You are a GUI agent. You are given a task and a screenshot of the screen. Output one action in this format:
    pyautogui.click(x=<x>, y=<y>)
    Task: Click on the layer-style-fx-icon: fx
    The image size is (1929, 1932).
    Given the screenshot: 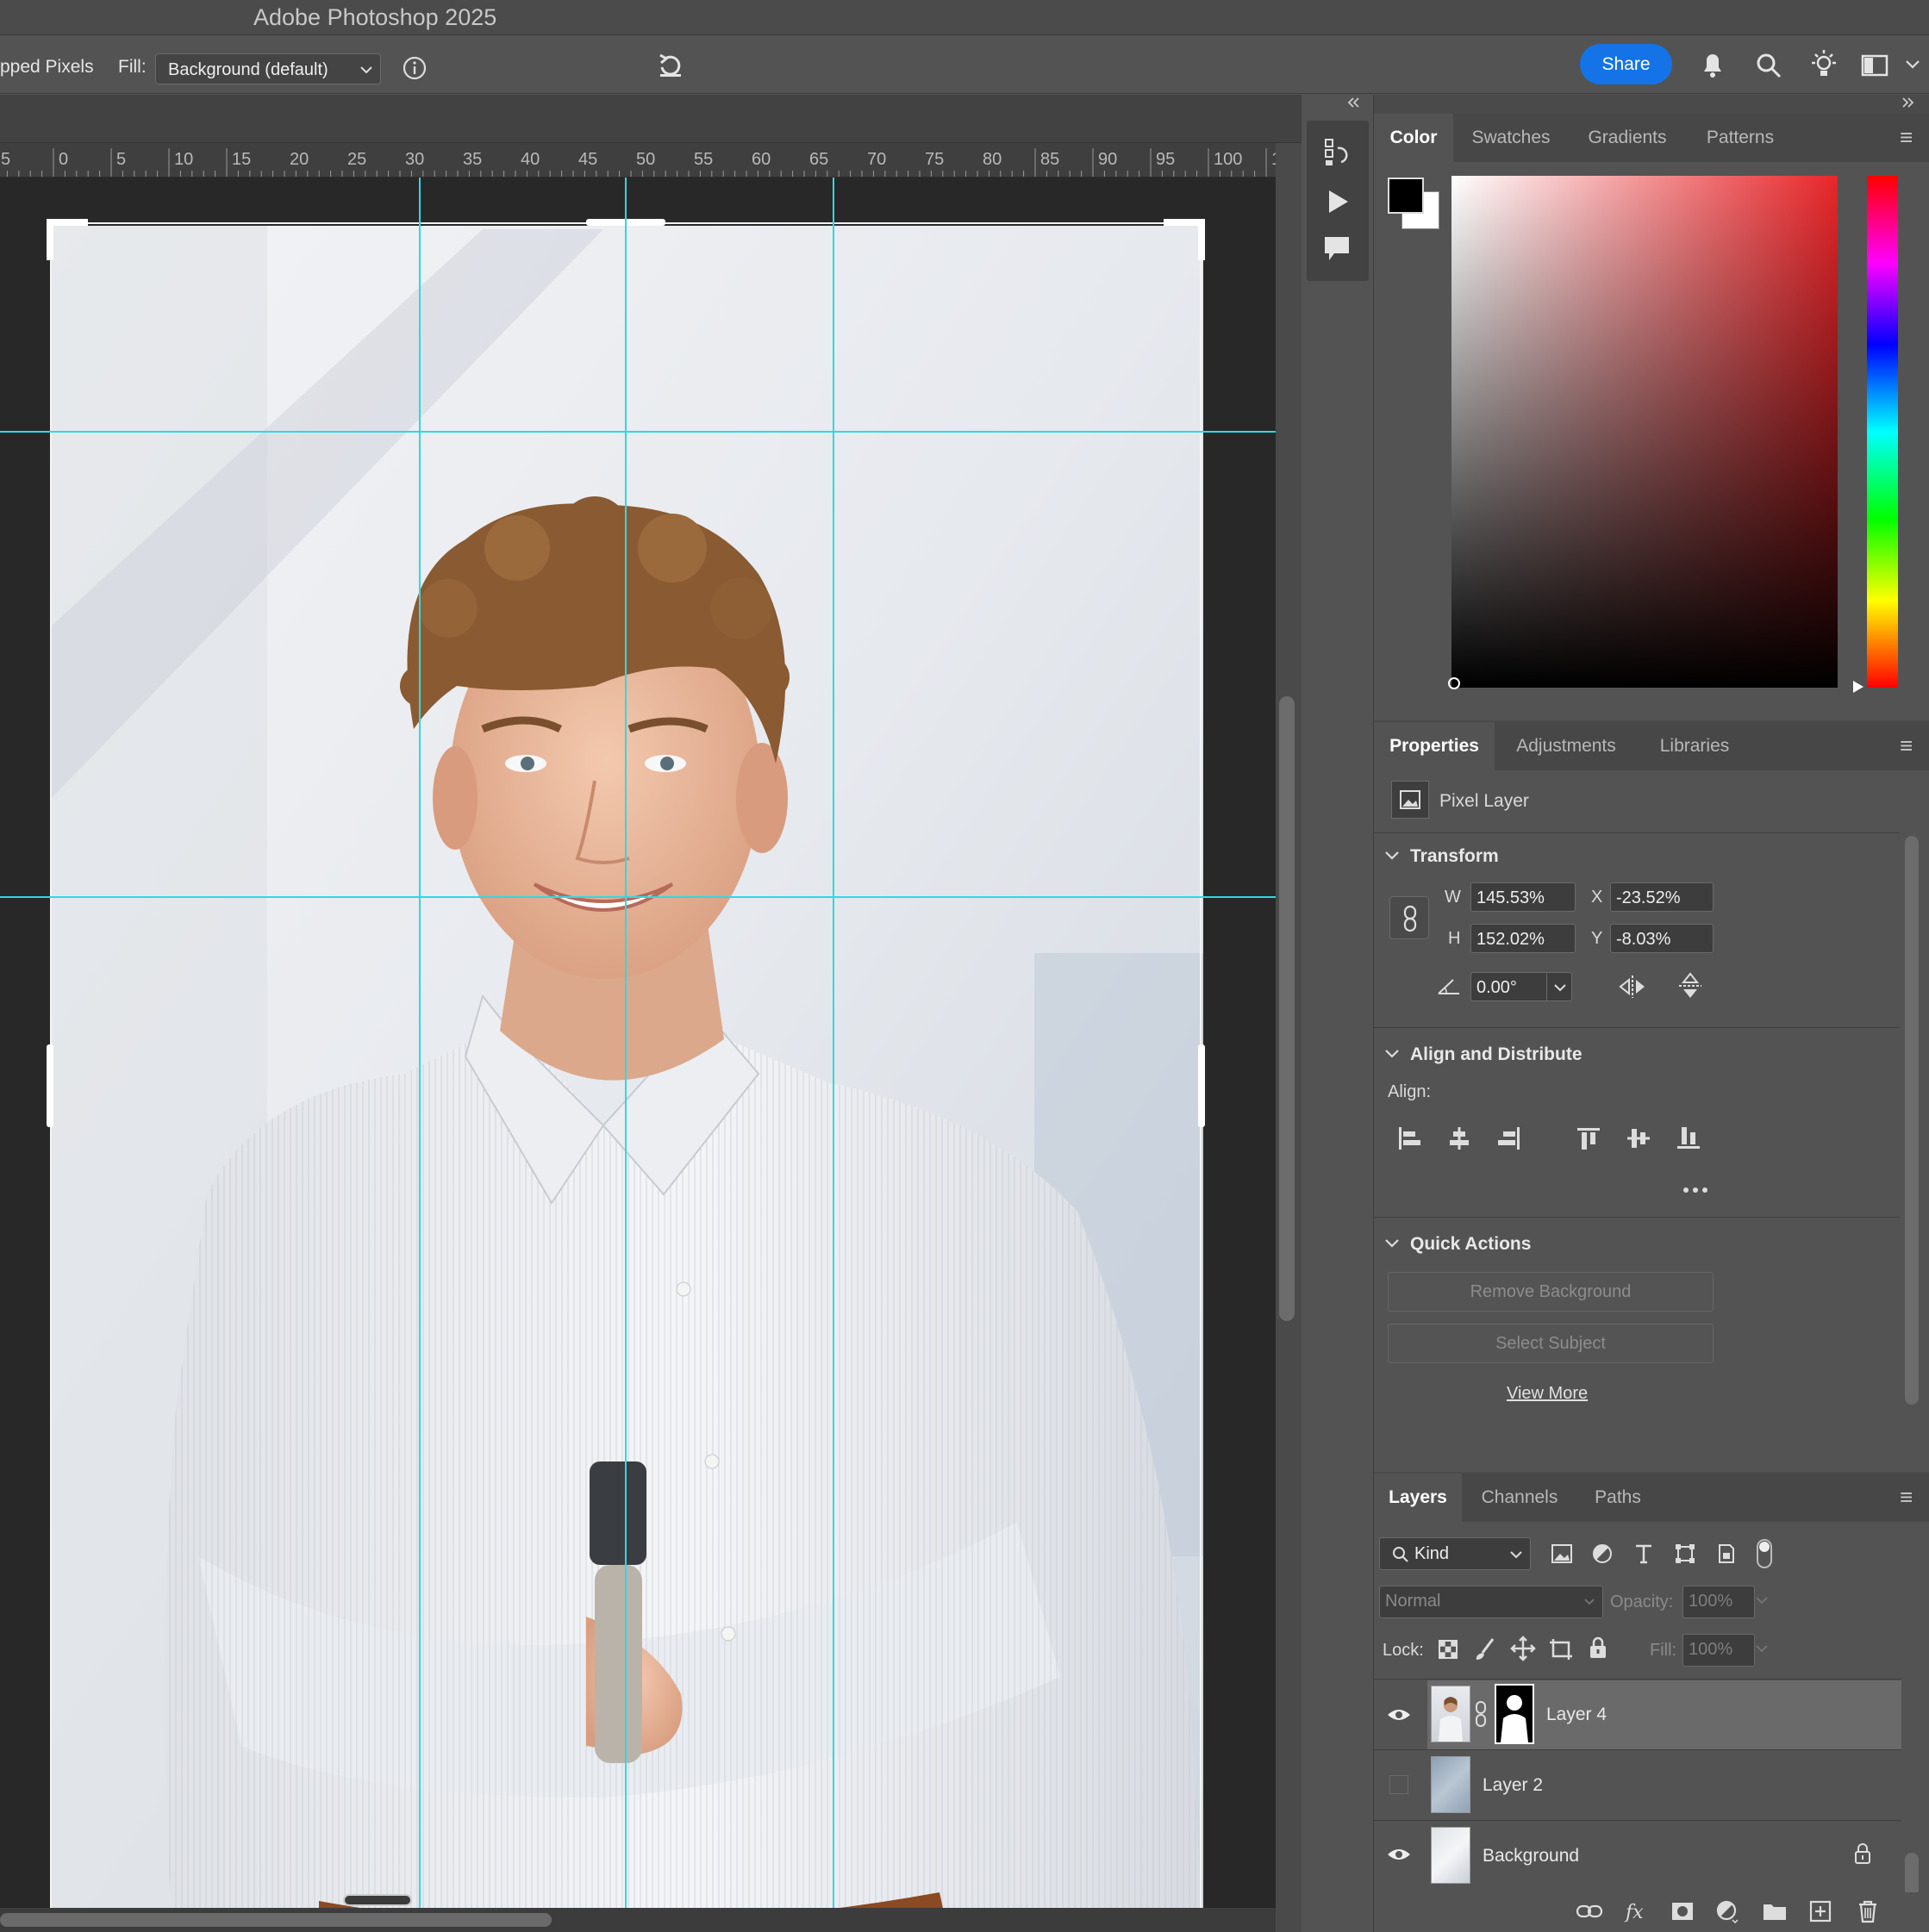 What is the action you would take?
    pyautogui.click(x=1635, y=1911)
    